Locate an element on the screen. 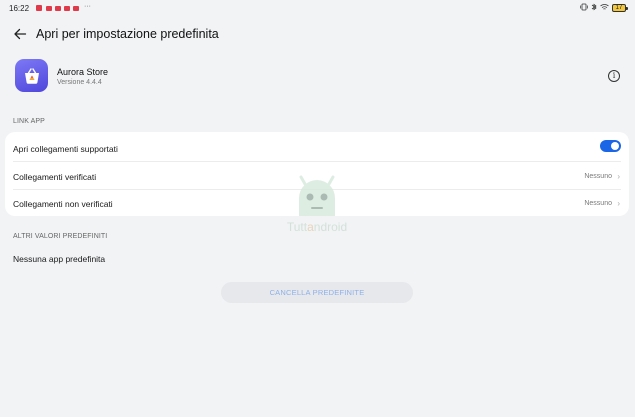 This screenshot has width=635, height=417. section-title-link-app: LINK APP is located at coordinates (29, 121).